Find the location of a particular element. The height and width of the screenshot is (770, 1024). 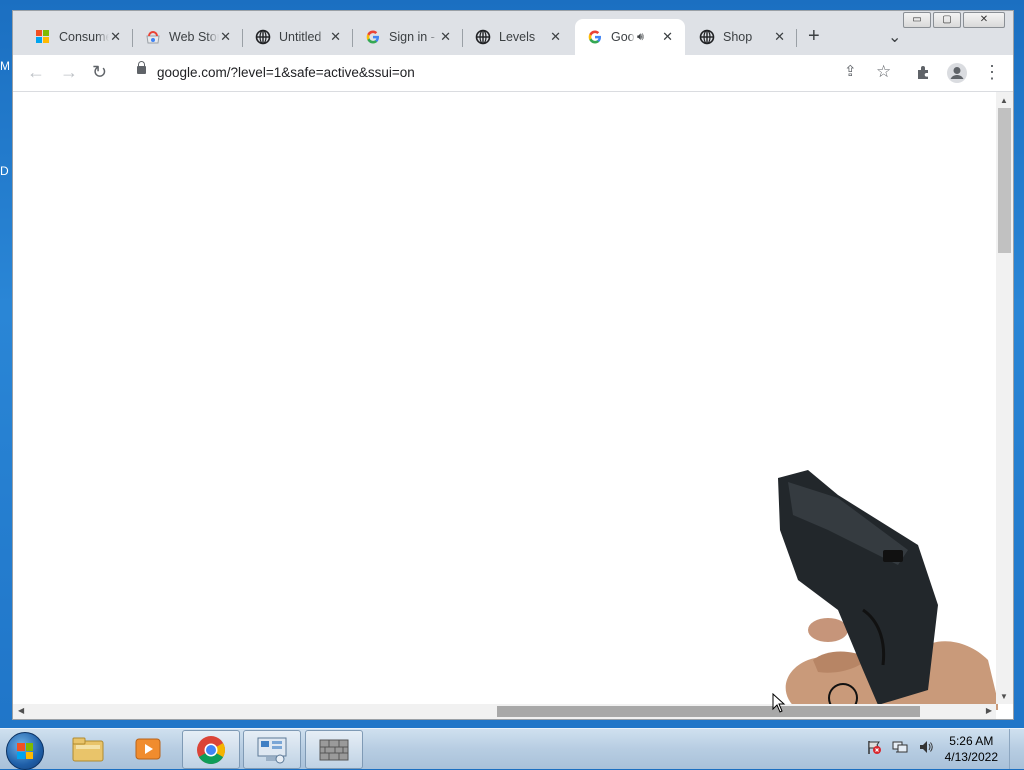

tab-title: Web Store is located at coordinates (194, 37).